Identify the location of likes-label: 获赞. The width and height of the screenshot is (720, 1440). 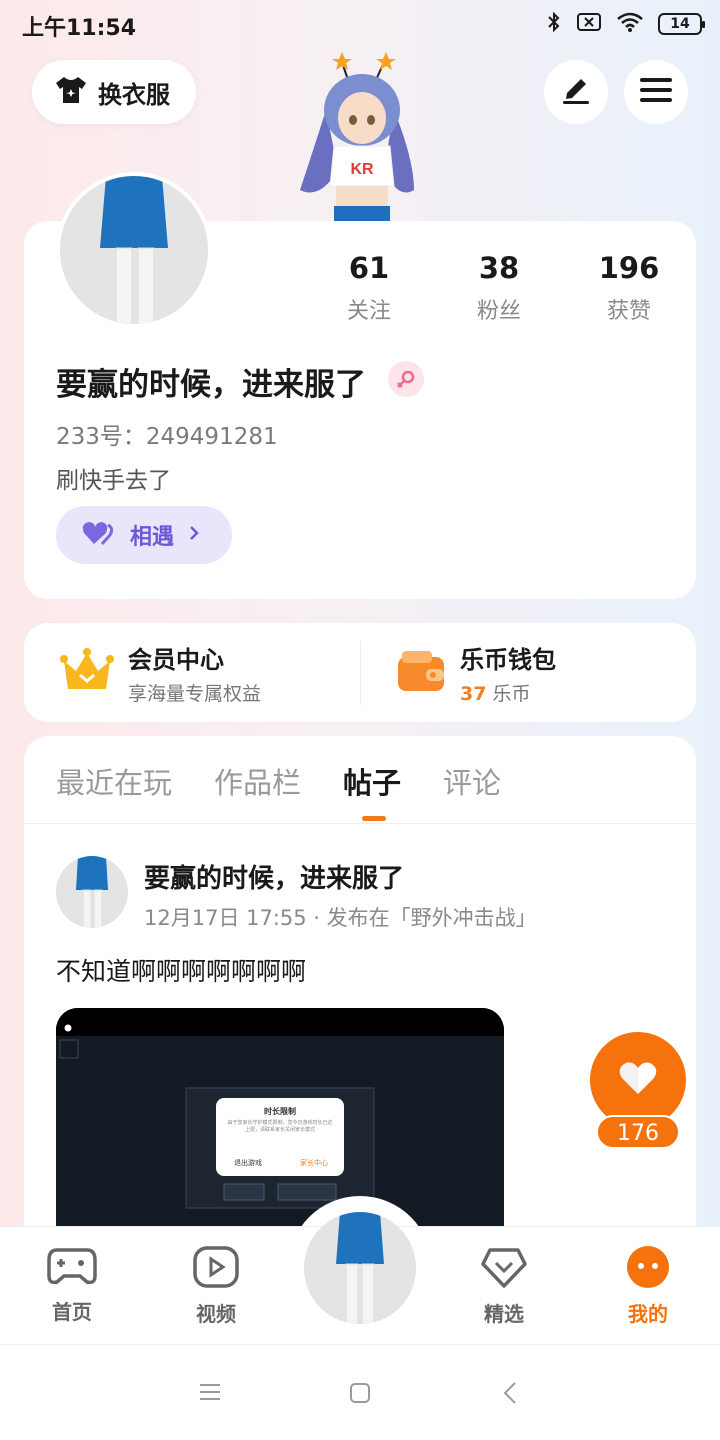
(628, 311).